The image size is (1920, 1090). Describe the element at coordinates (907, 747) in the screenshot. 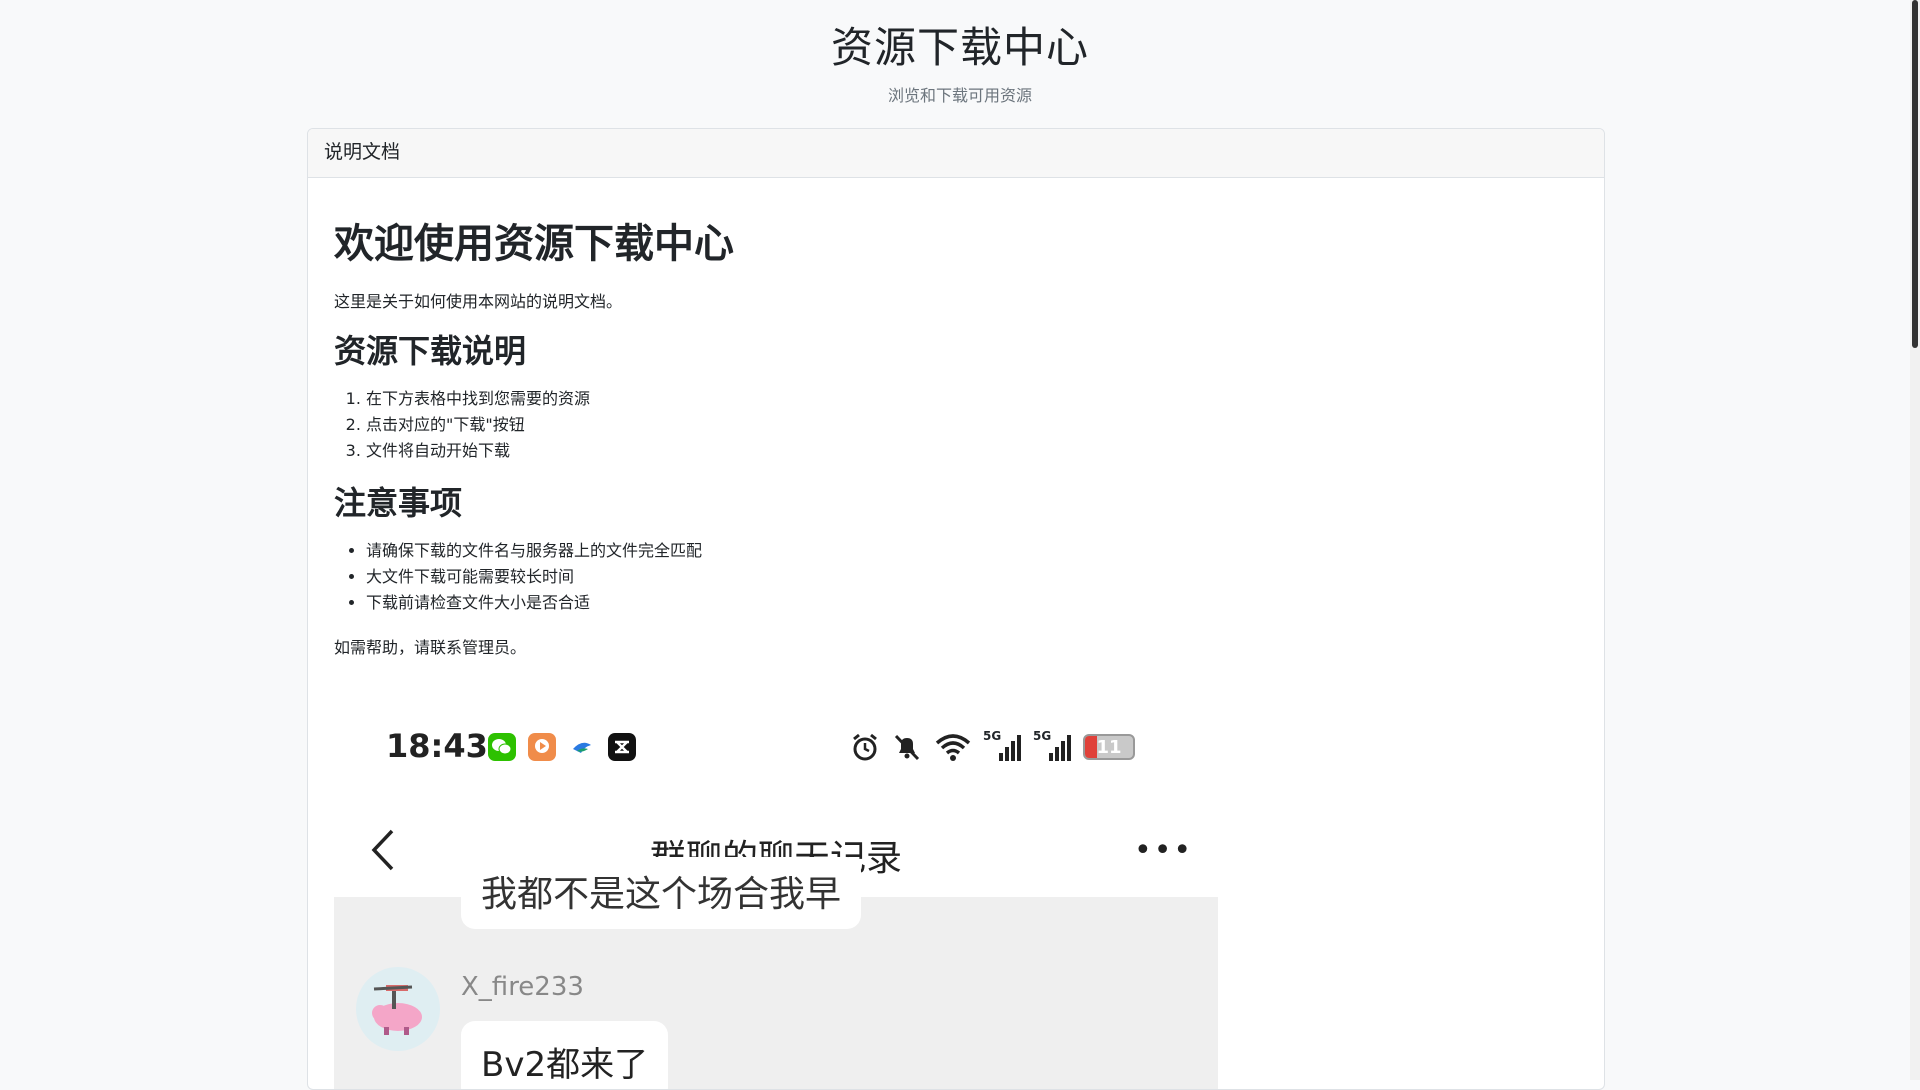

I see `bell-muted-icon` at that location.